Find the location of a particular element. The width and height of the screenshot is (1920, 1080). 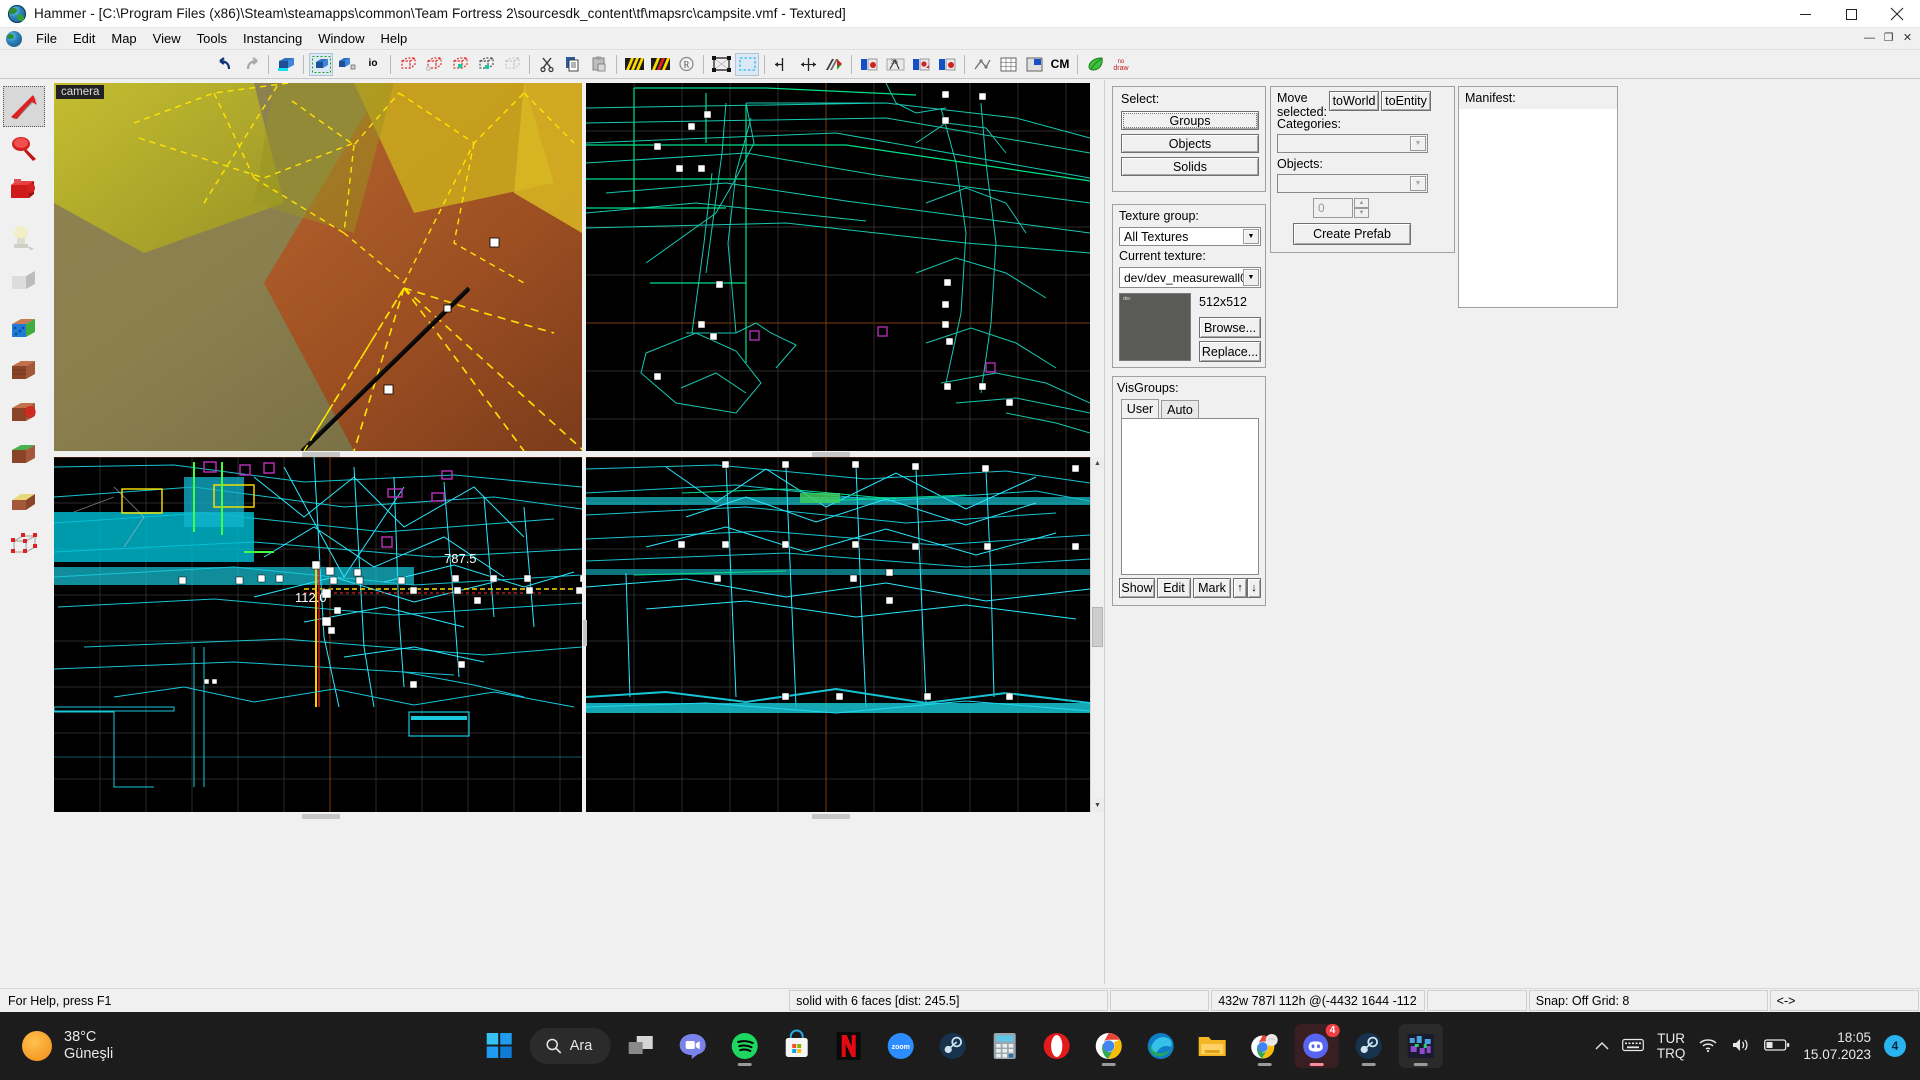

speaker-icon is located at coordinates (1741, 1046).